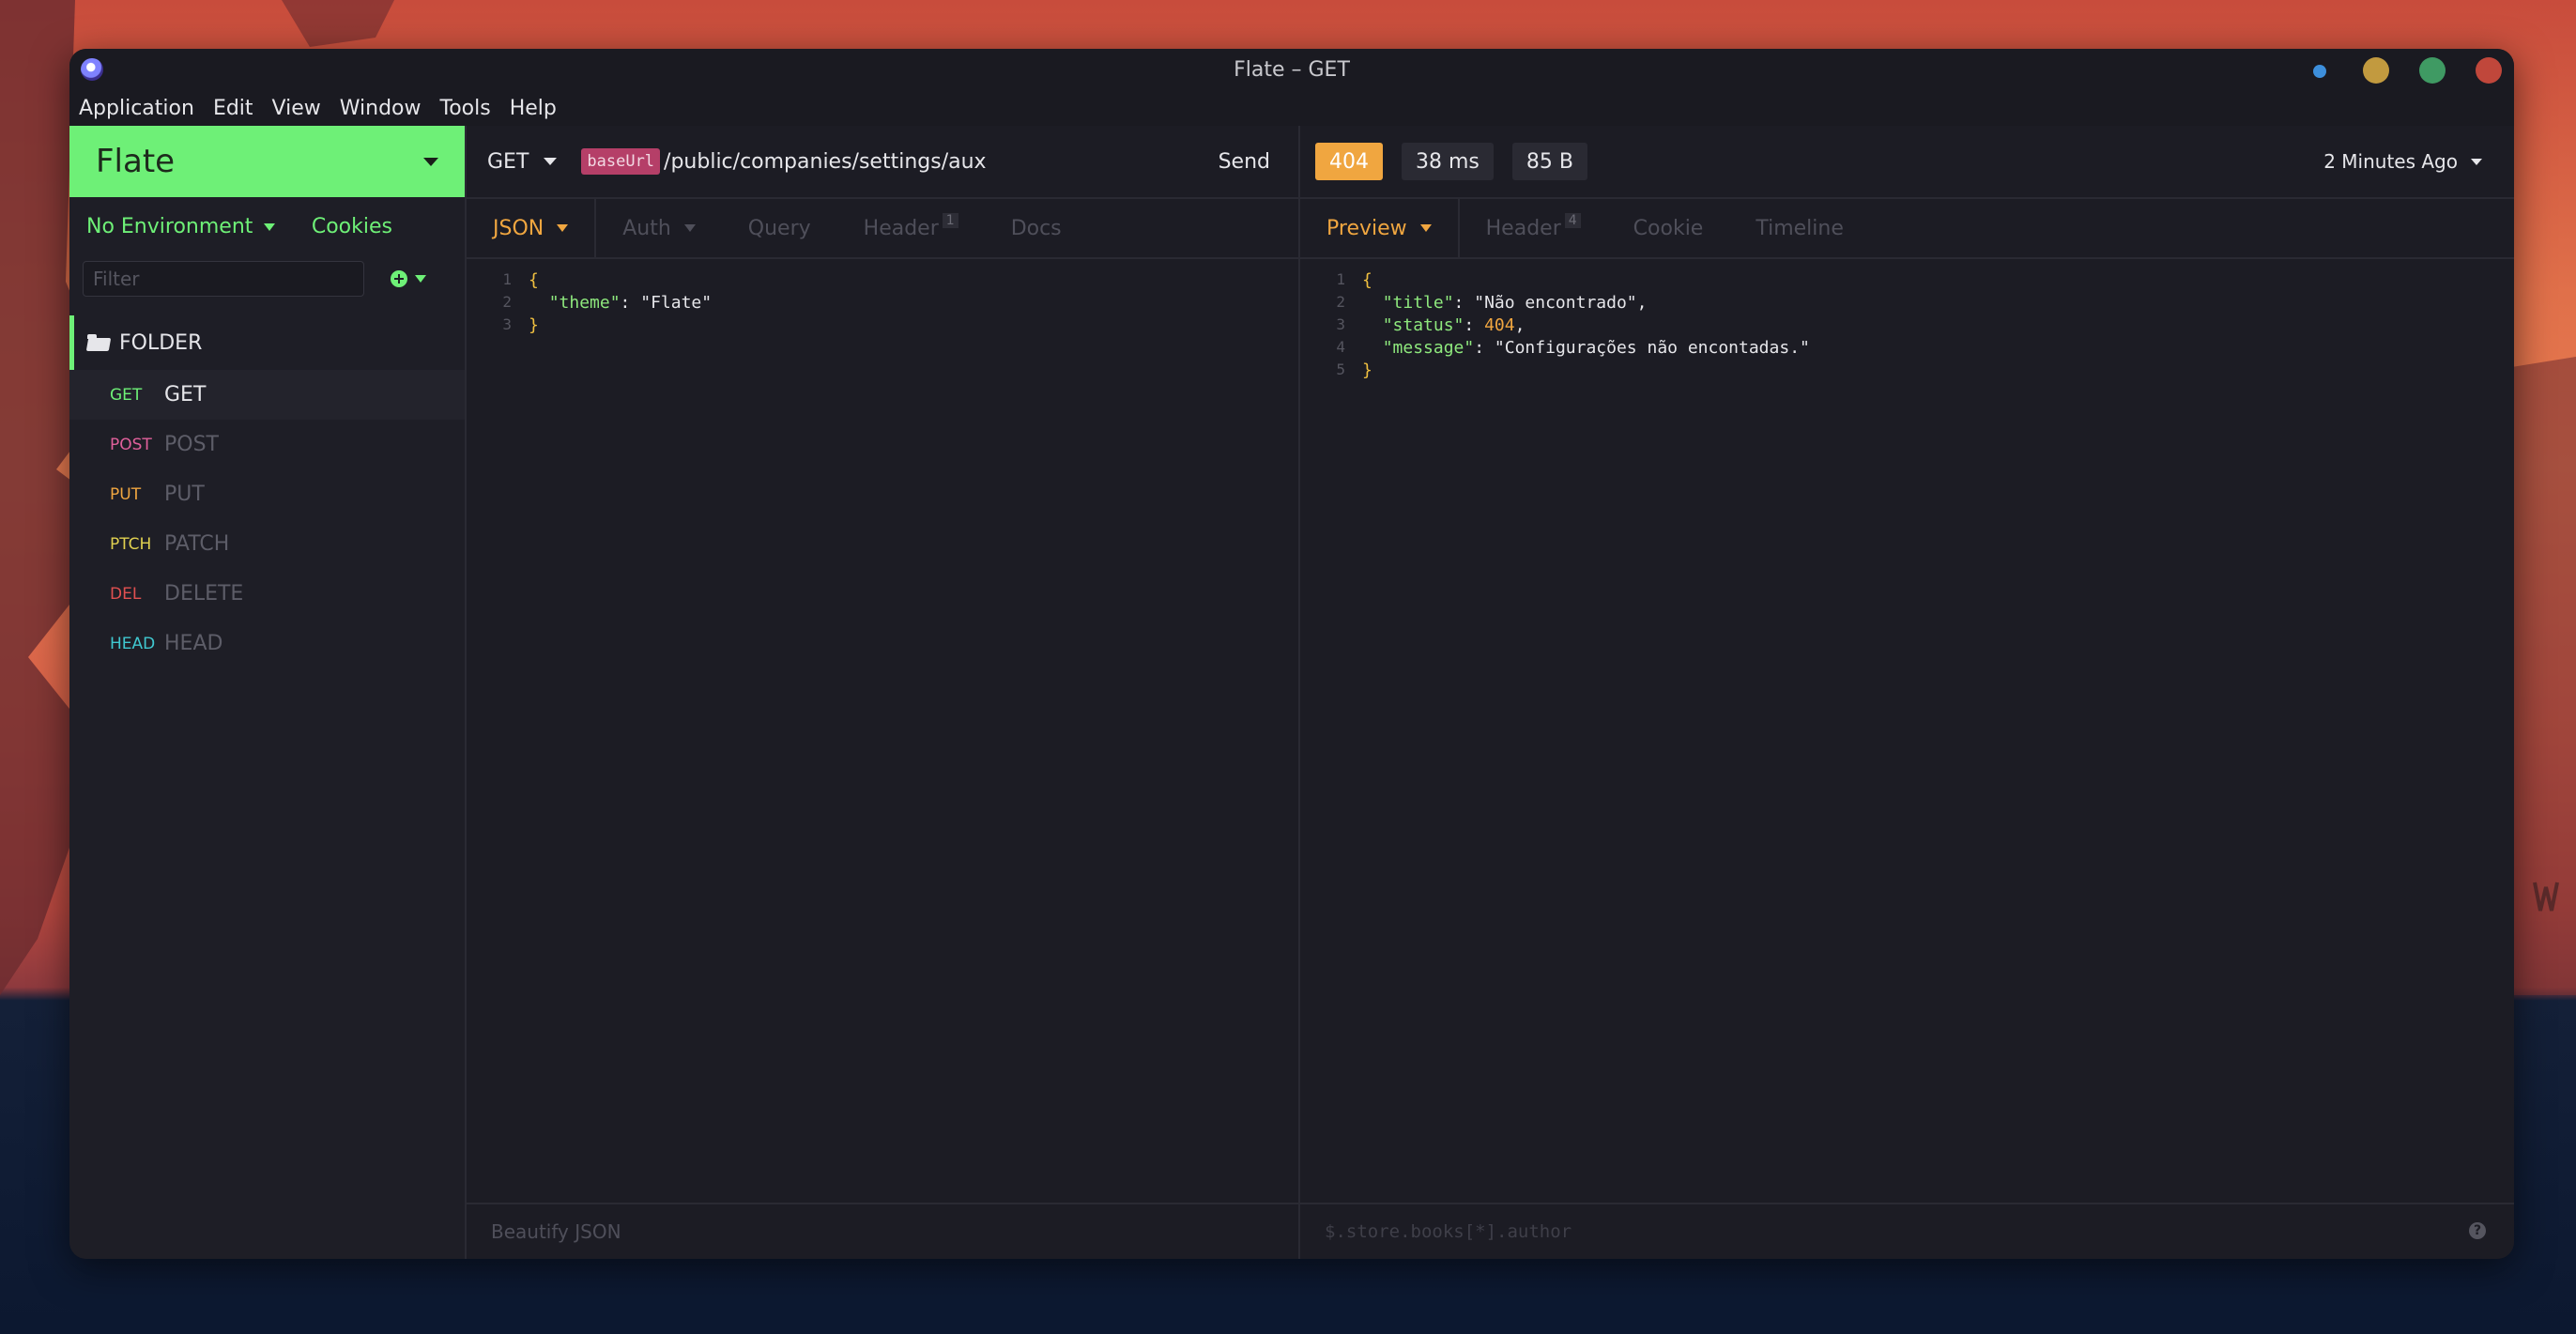 The image size is (2576, 1334). I want to click on add-request-button, so click(409, 278).